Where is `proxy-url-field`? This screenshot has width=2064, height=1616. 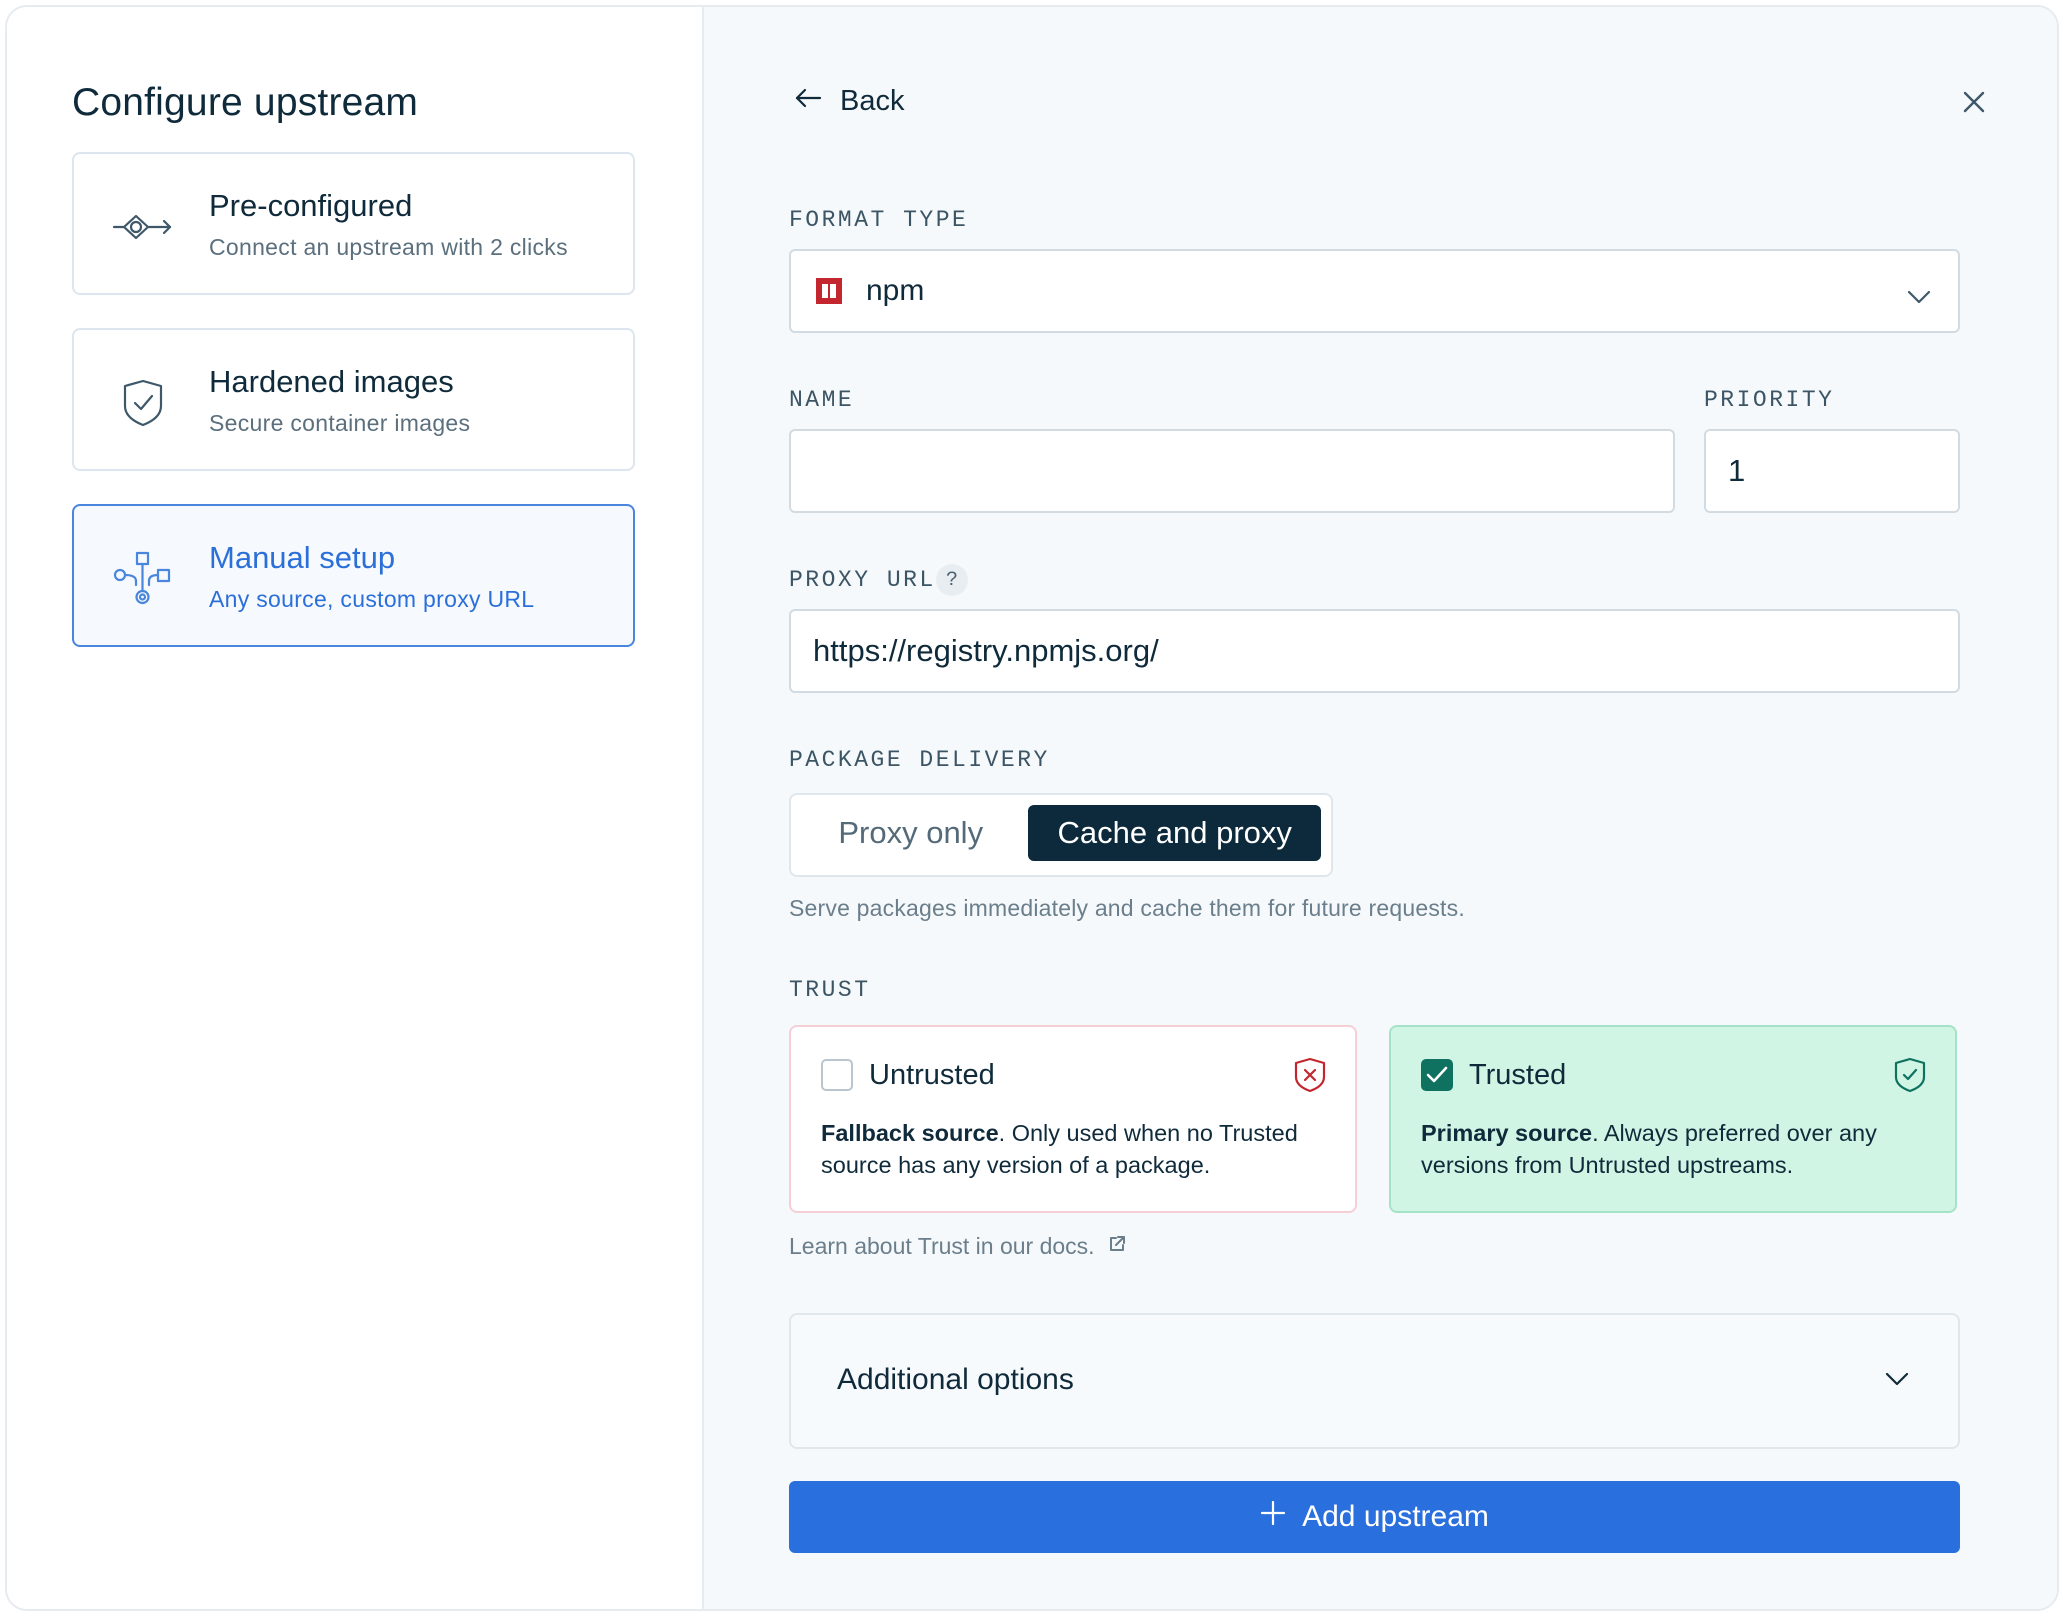 proxy-url-field is located at coordinates (1374, 651).